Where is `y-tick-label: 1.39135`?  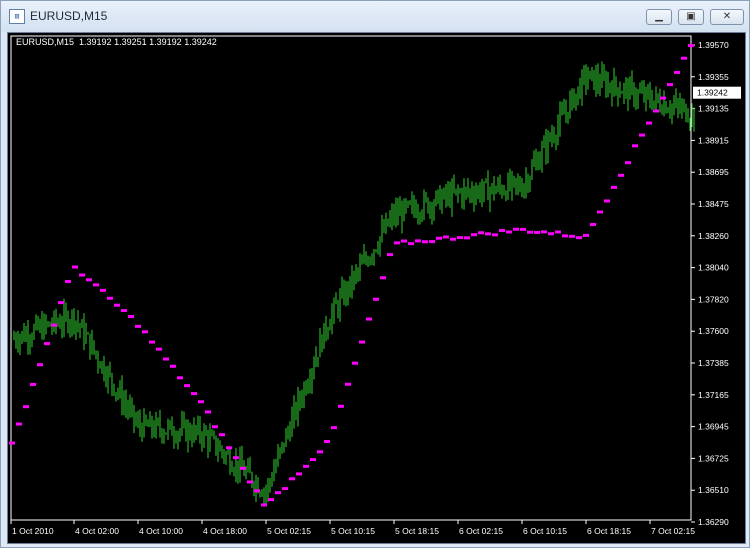
y-tick-label: 1.39135 is located at coordinates (713, 109).